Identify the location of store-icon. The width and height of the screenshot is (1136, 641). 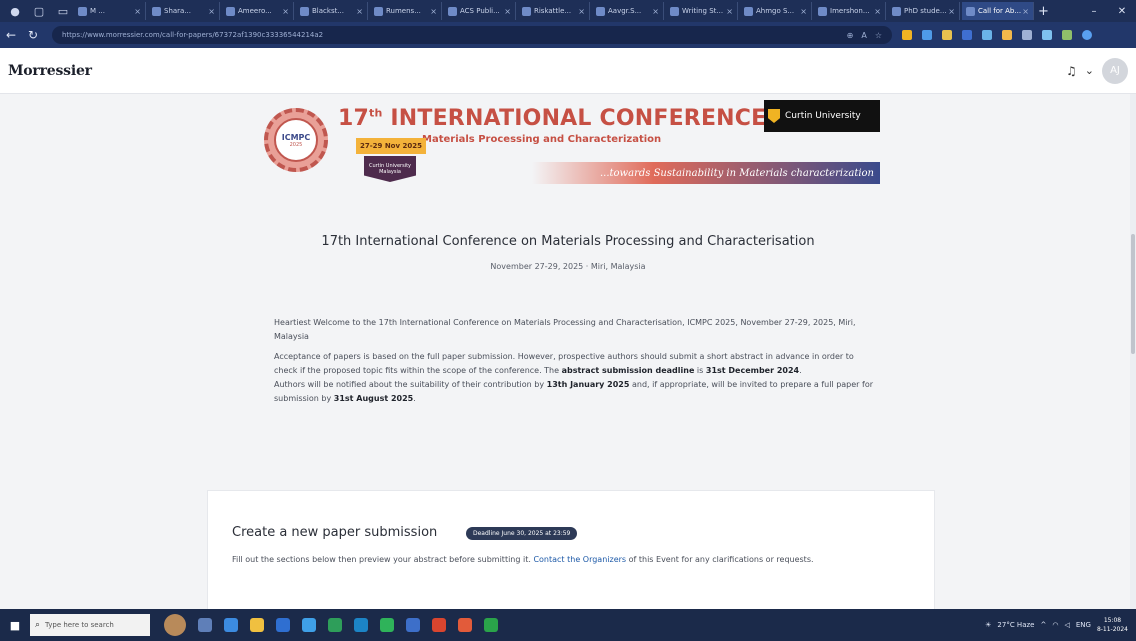
(309, 625).